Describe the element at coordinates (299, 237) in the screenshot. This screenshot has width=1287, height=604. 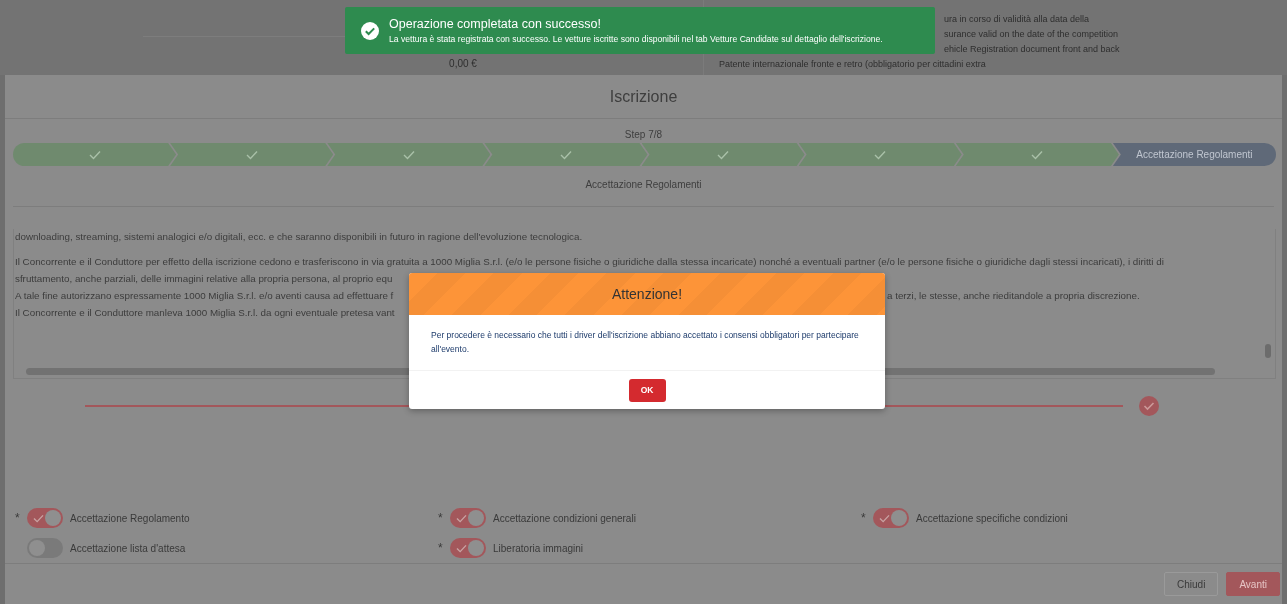
I see `terms-line: downloading, streaming, sistemi analogici e/o digitali, ecc. e che saranno disponibili in futuro in ragione dell'evoluzione tecnologica.` at that location.